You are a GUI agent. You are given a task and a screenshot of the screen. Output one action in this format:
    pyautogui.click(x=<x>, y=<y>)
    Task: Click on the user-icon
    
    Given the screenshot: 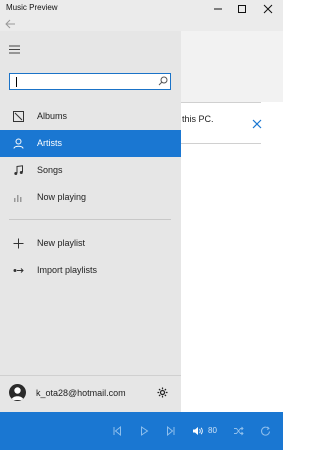 What is the action you would take?
    pyautogui.click(x=17, y=393)
    